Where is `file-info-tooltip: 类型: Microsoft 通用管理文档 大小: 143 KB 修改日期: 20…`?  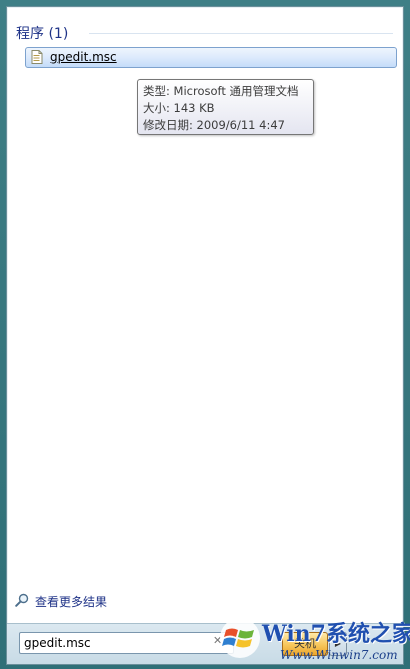
file-info-tooltip: 类型: Microsoft 通用管理文档 大小: 143 KB 修改日期: 20… is located at coordinates (225, 107).